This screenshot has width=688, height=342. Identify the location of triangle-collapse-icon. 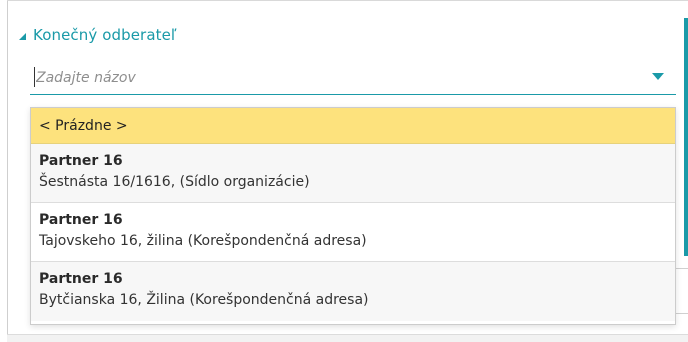
(22, 36).